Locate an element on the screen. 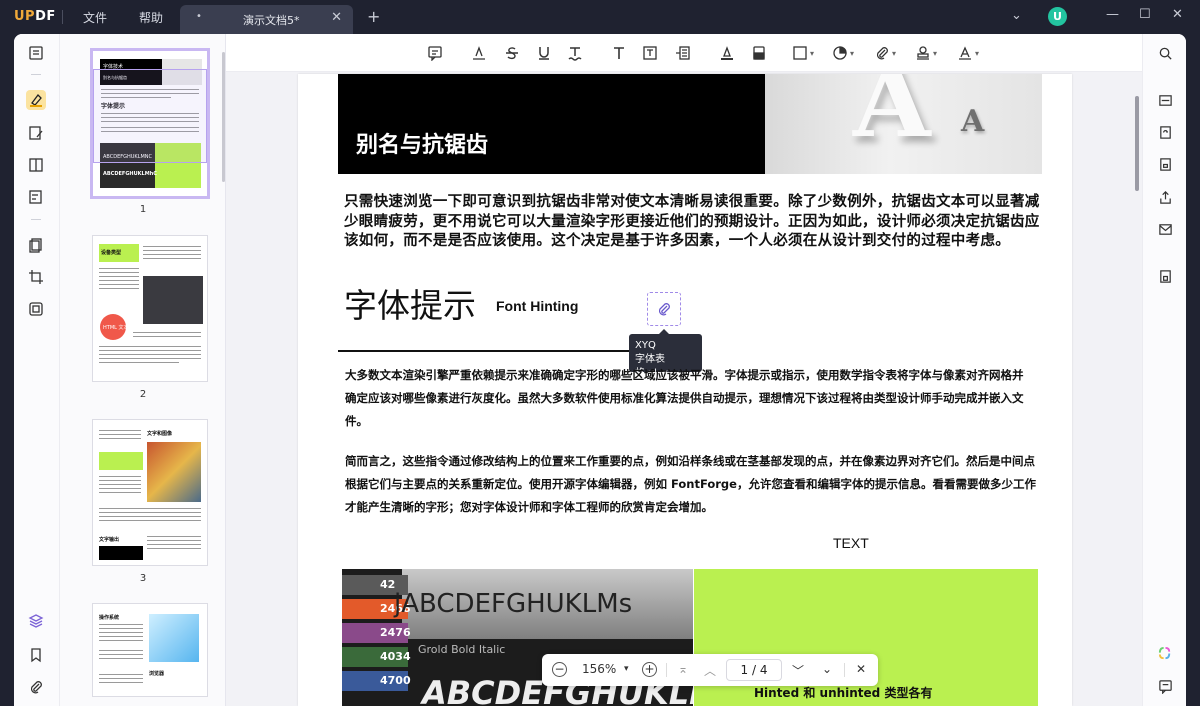 The image size is (1200, 706). layers-icon is located at coordinates (36, 621).